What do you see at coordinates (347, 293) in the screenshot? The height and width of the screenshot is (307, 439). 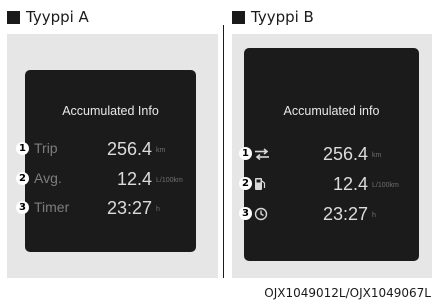 I see `figure-caption: OJX1049012L/OJX1049067L` at bounding box center [347, 293].